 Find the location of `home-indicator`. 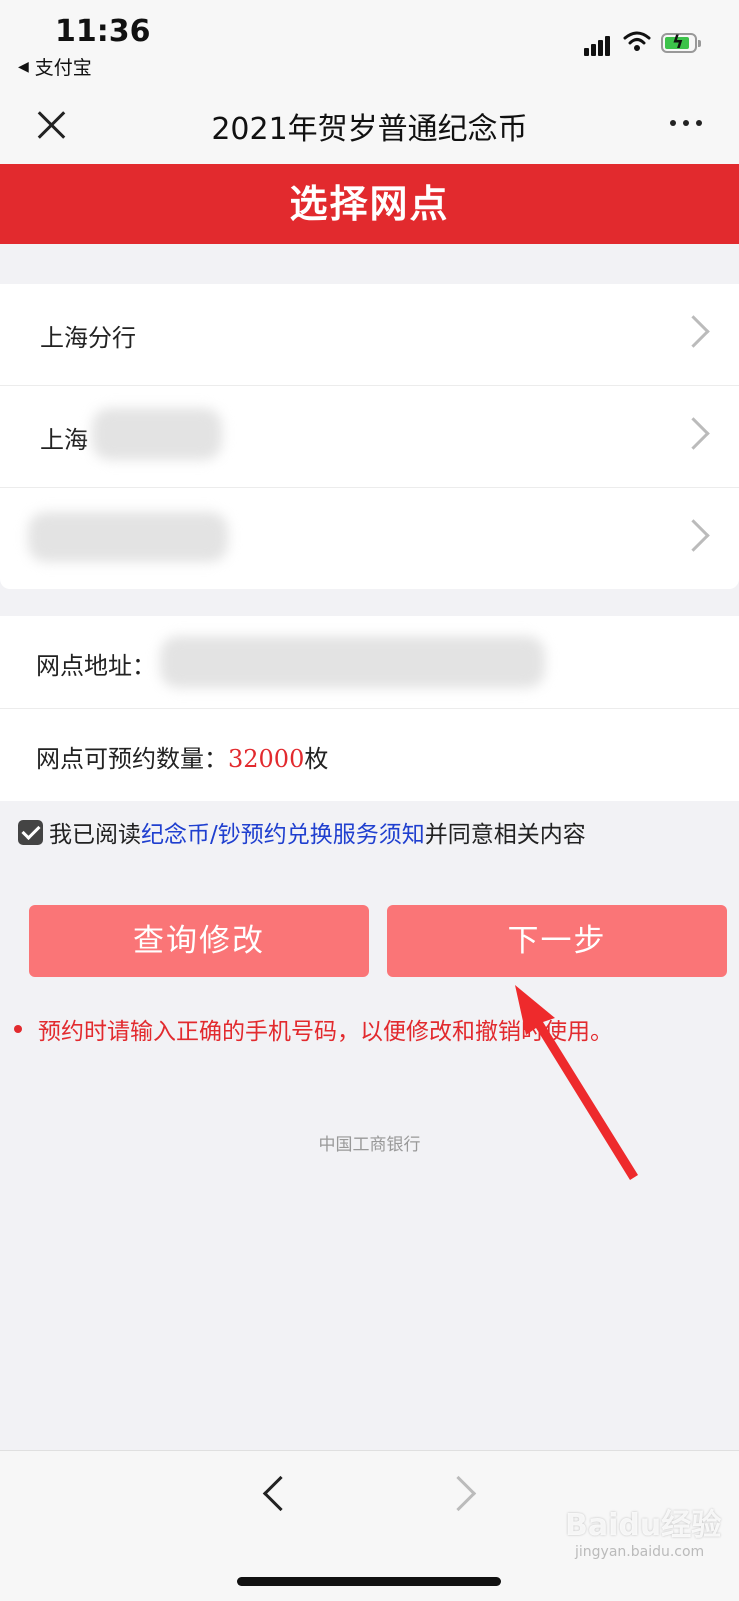

home-indicator is located at coordinates (369, 1581).